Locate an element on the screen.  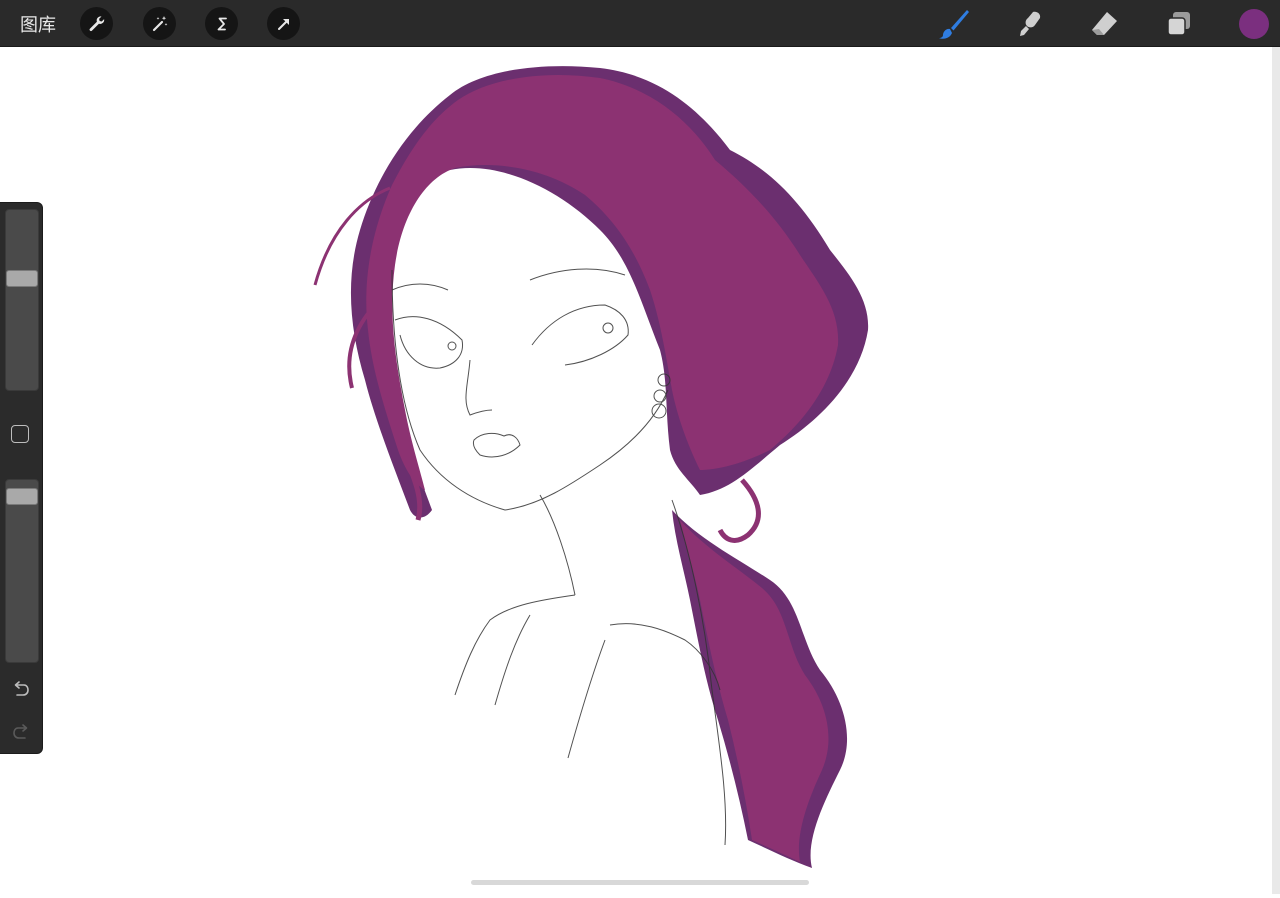
smudge-icon is located at coordinates (1029, 24).